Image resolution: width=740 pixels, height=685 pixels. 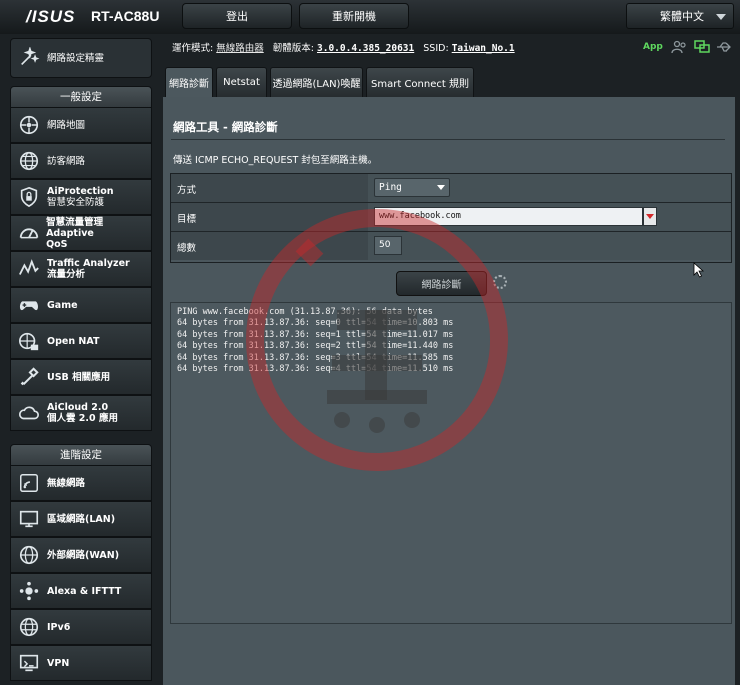 I want to click on analyzer-icon, so click(x=29, y=269).